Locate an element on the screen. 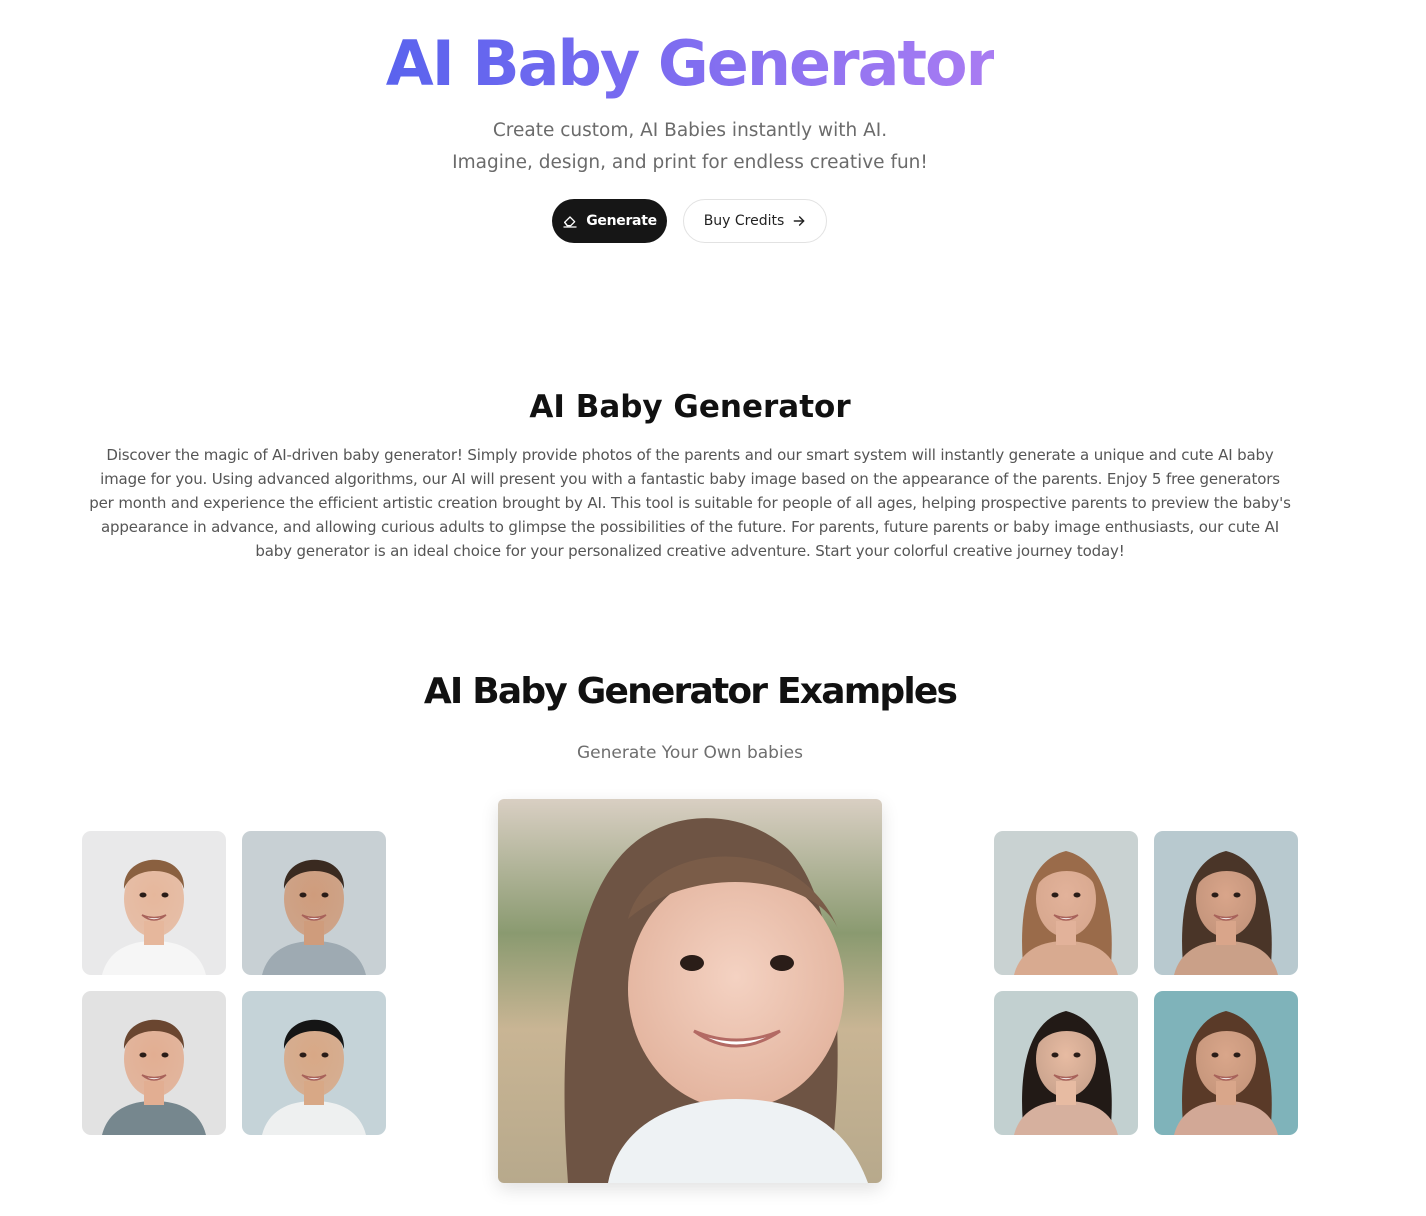 This screenshot has height=1216, width=1426. examples-section-title: AI Baby Generator Examples is located at coordinates (690, 691).